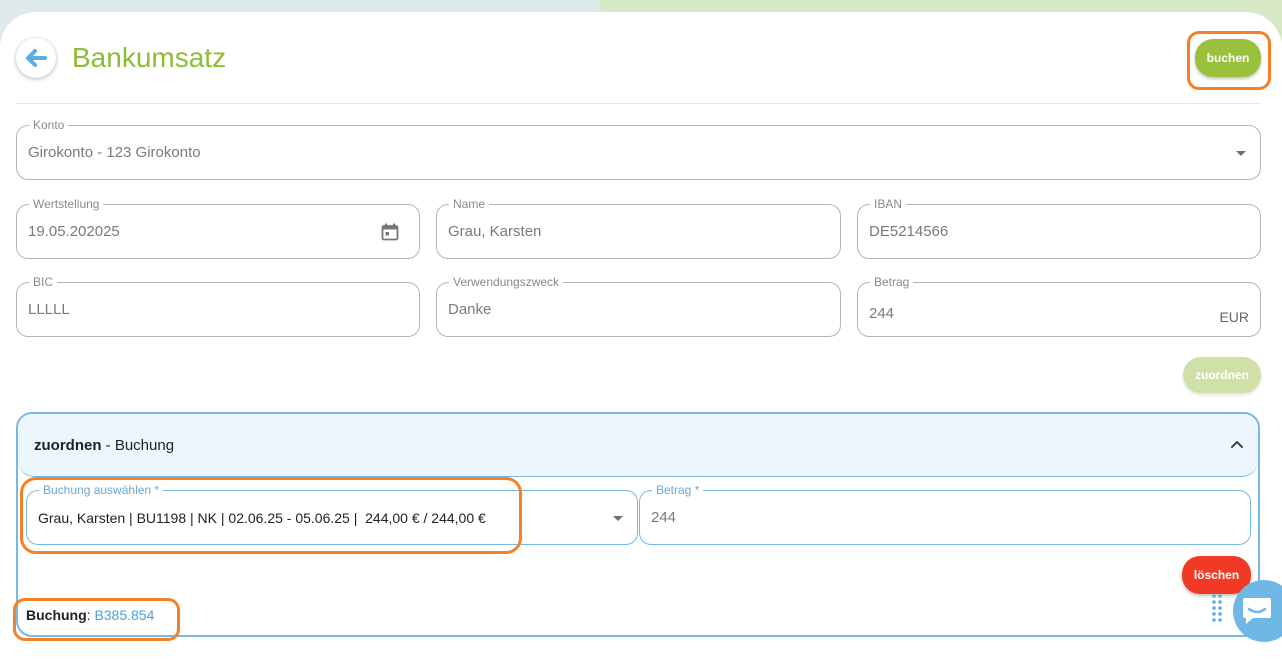 This screenshot has width=1282, height=672. I want to click on panel-title-bold: zuordnen, so click(68, 445).